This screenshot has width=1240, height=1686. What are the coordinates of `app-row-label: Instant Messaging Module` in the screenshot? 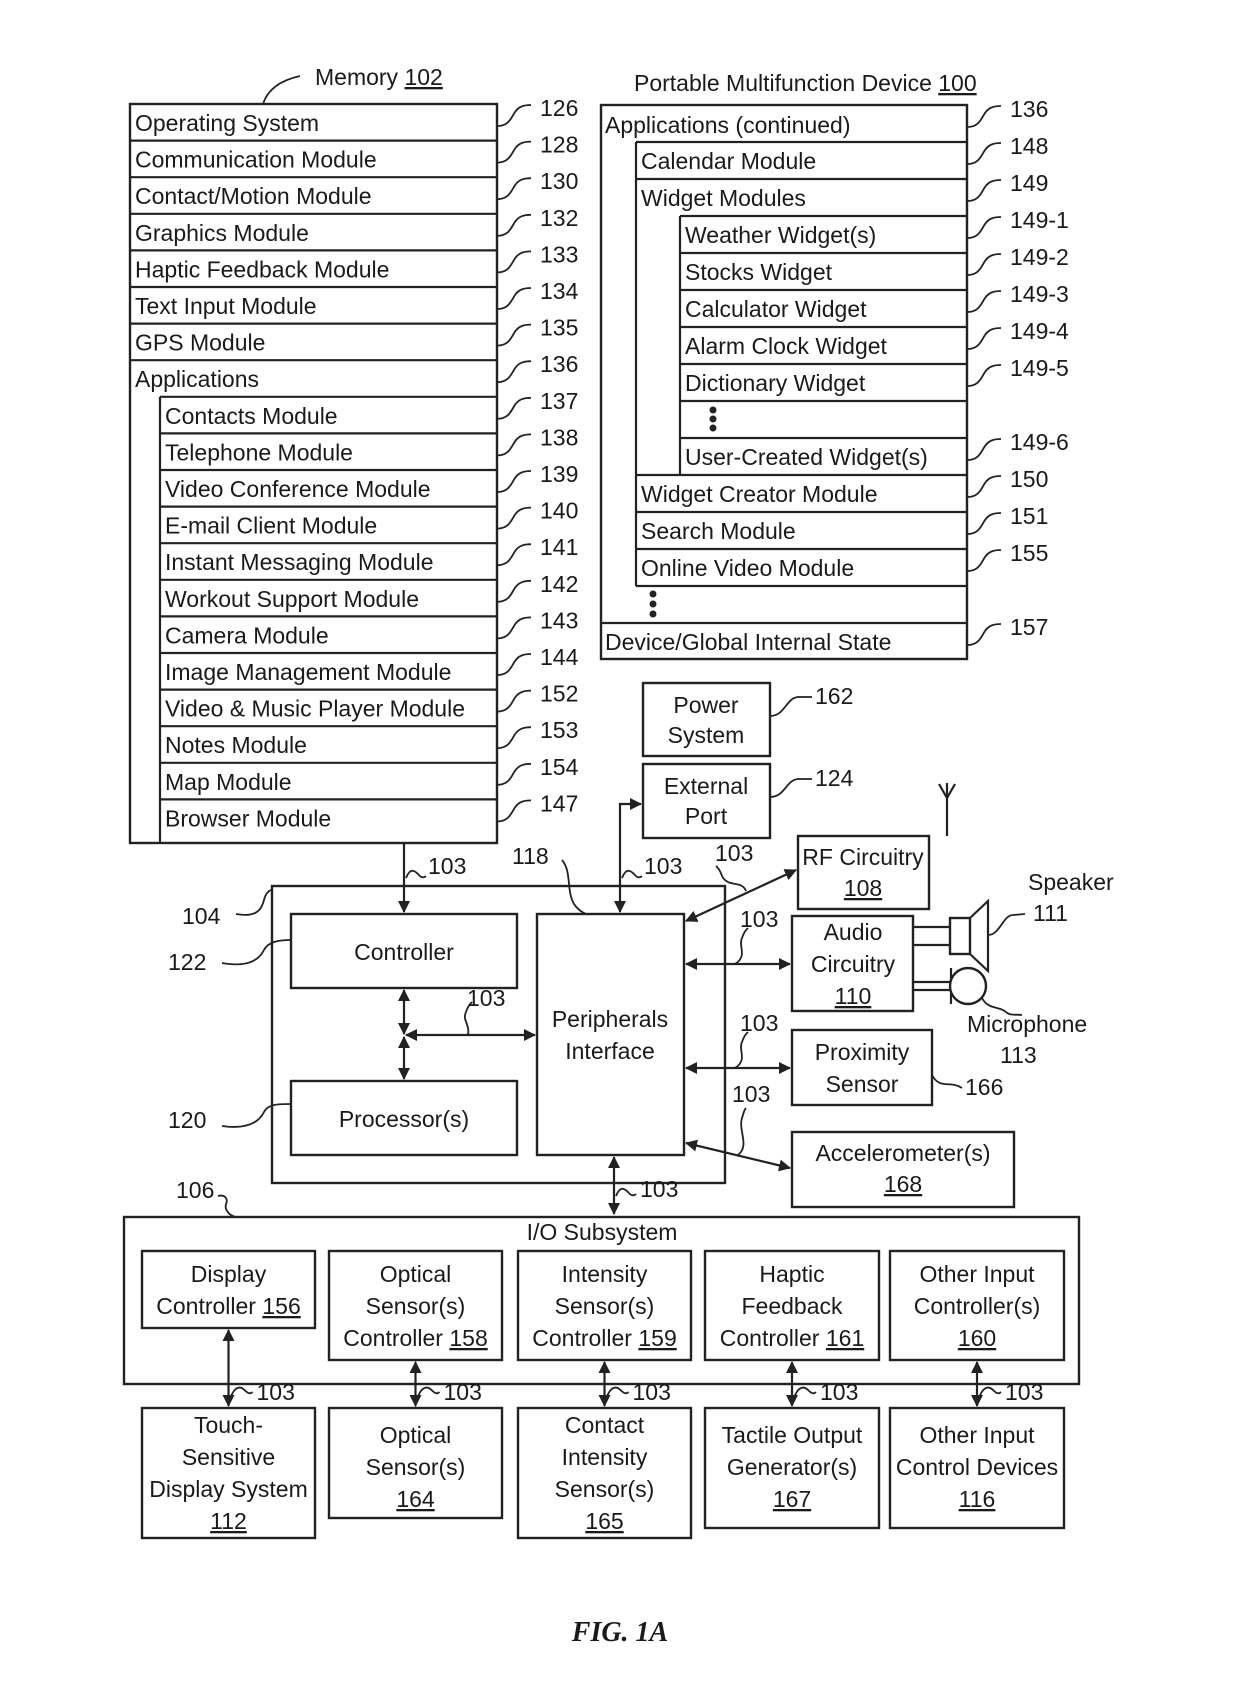 It's located at (299, 562).